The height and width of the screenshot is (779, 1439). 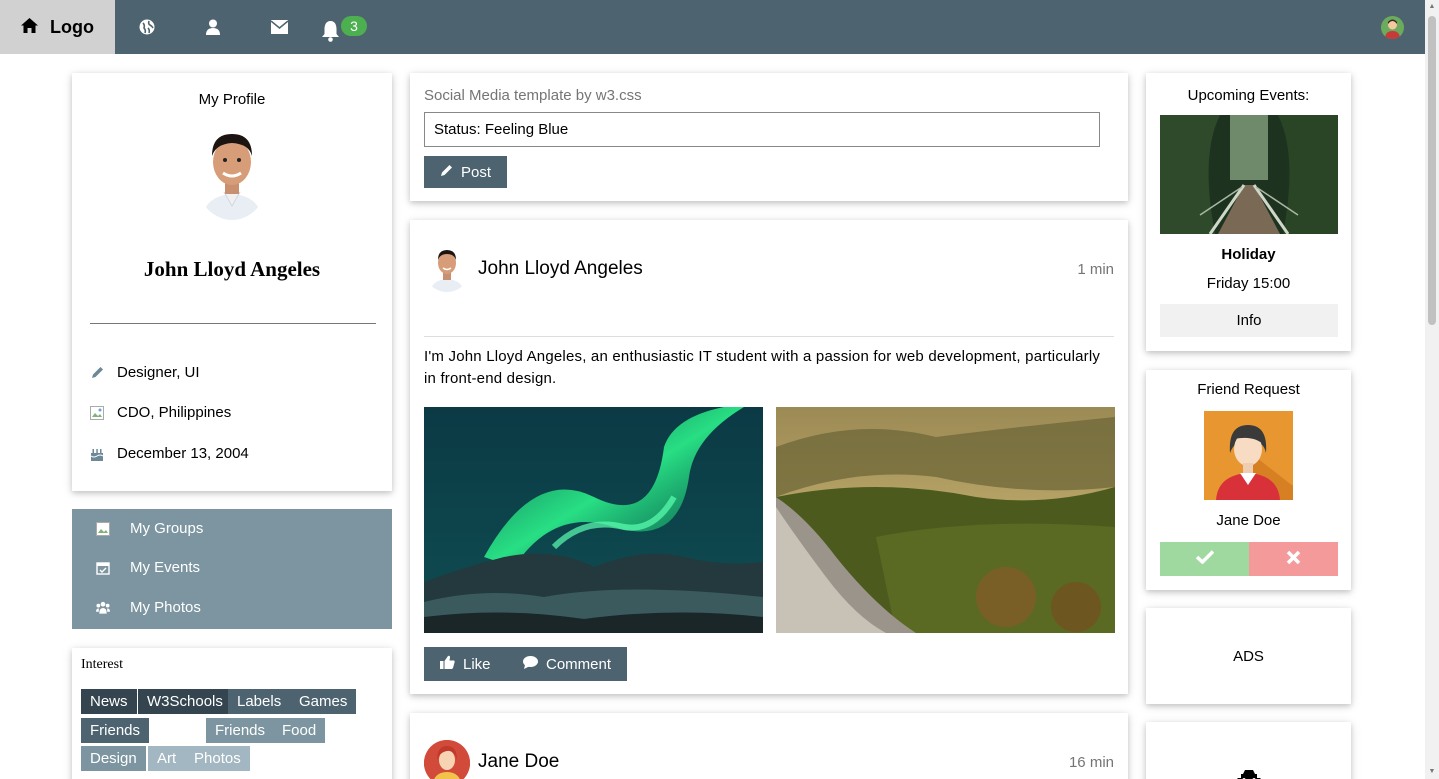 I want to click on post-card: Jane Doe 16 min, so click(x=769, y=746).